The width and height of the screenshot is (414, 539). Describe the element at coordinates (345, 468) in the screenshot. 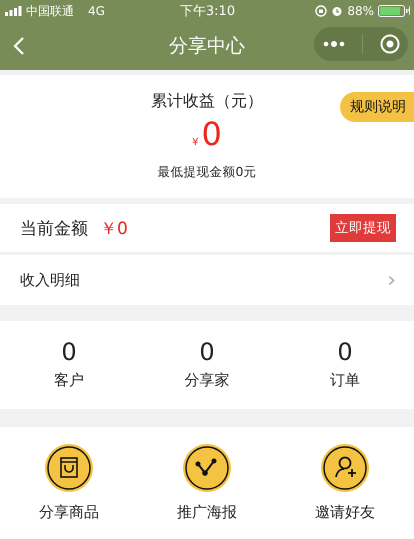

I see `add-user-icon` at that location.